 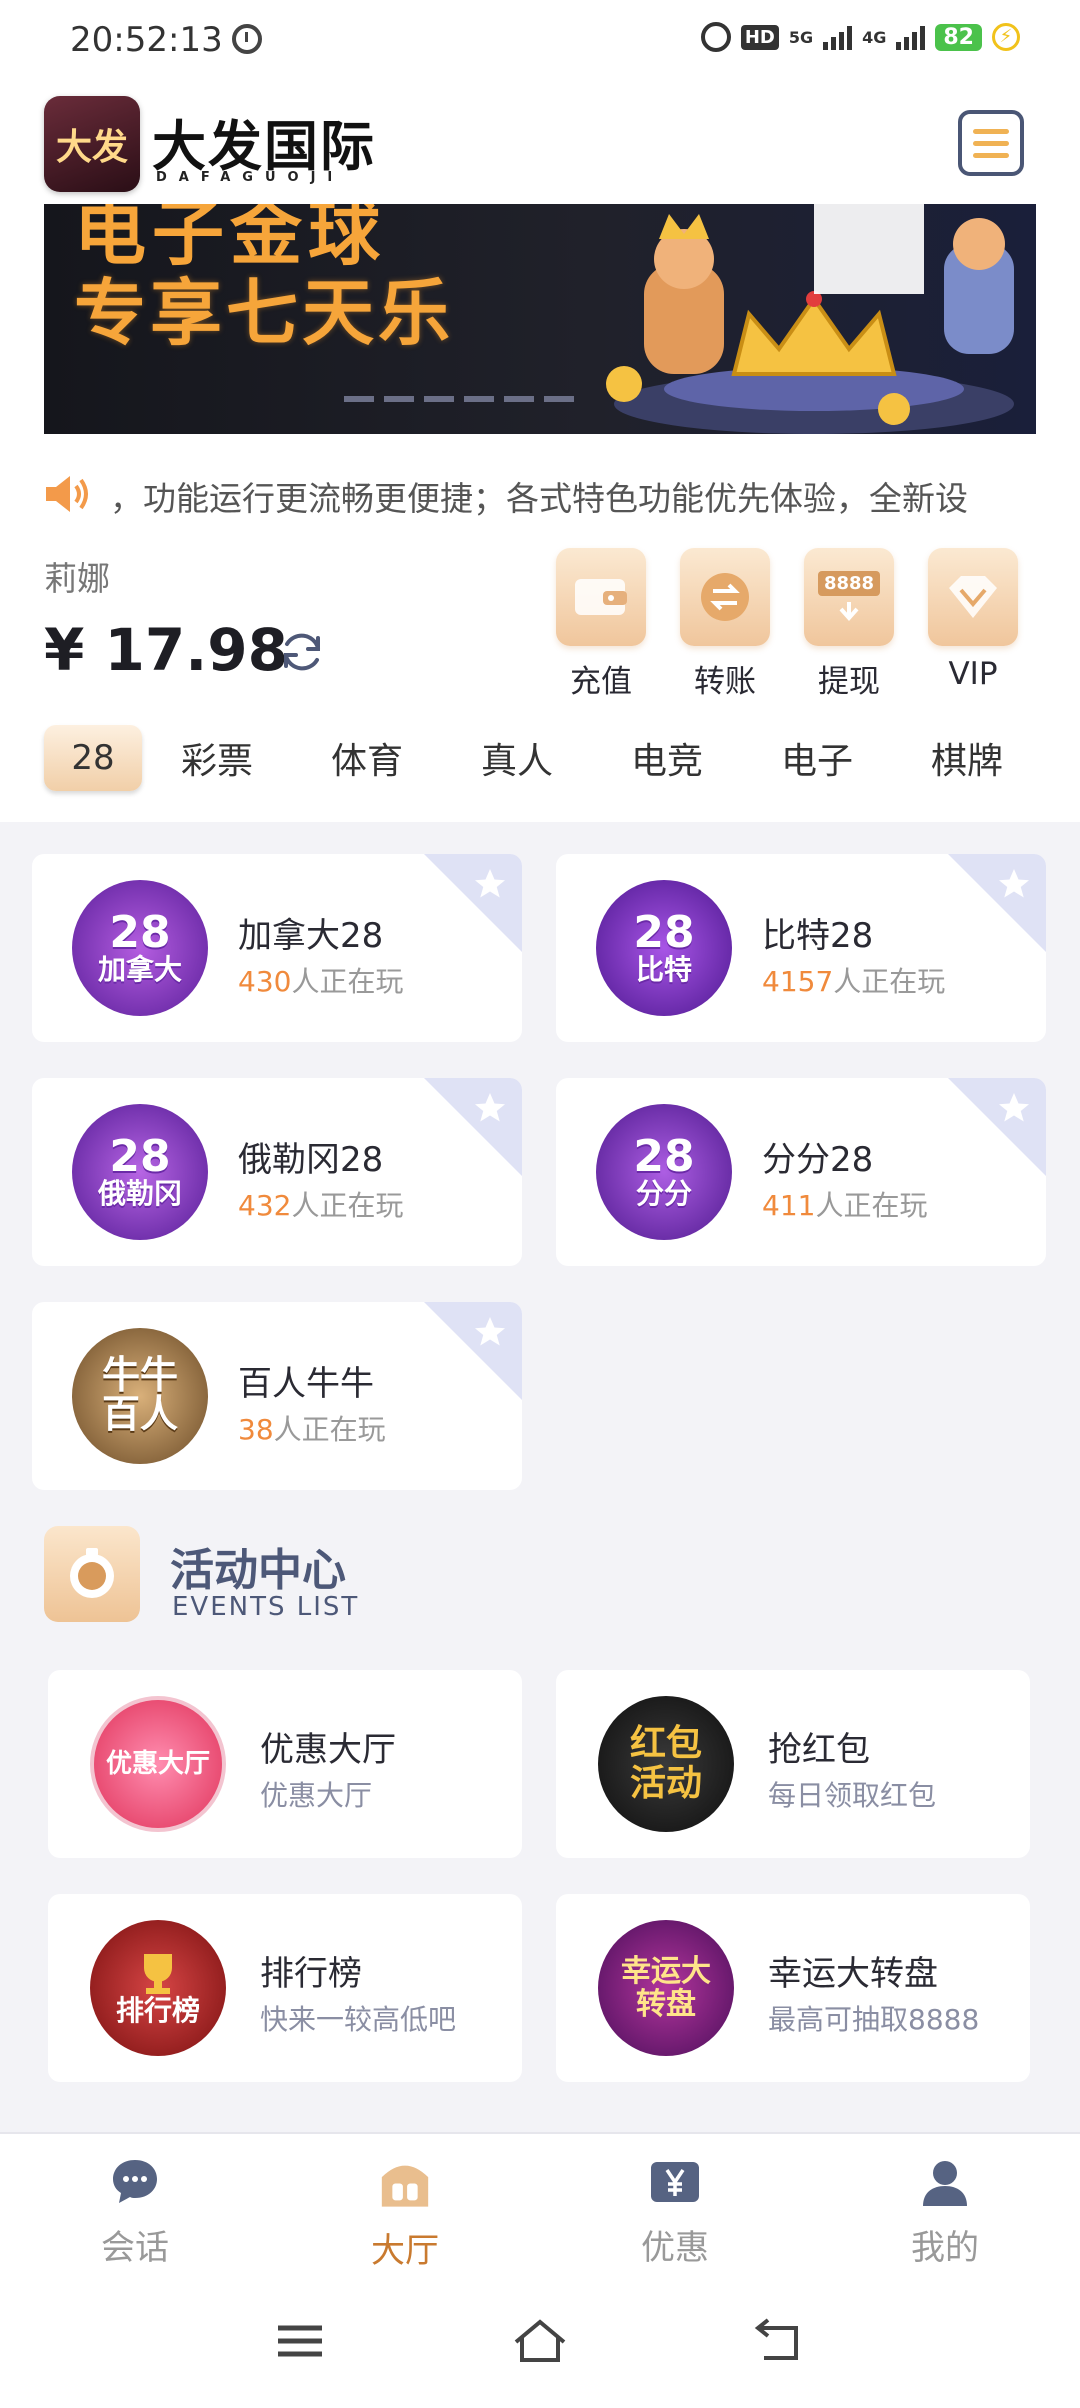 I want to click on oregon28-icon: 28 俄勒冈, so click(x=140, y=1172).